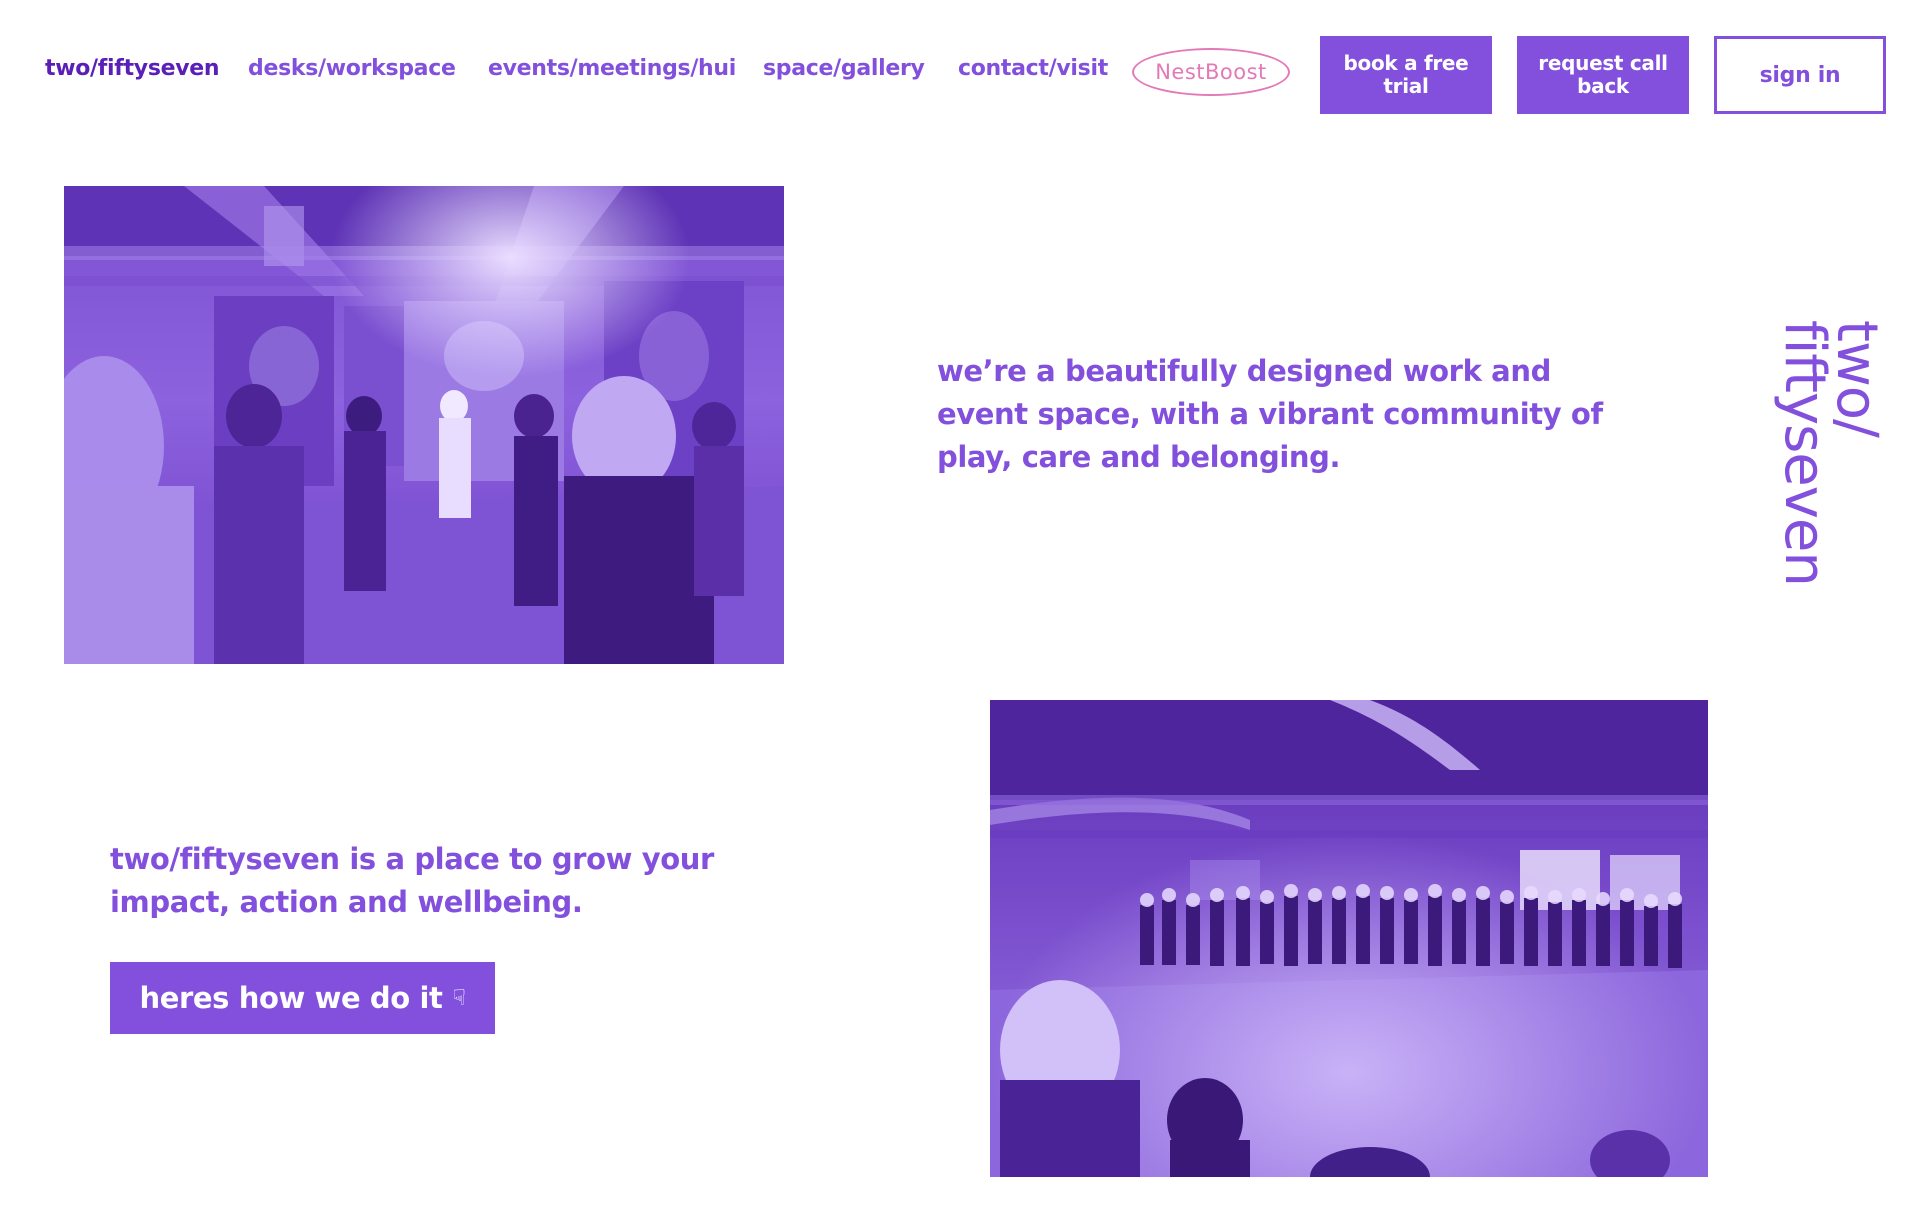 The image size is (1920, 1205). I want to click on book-free-trial-label: book a free trial, so click(1406, 74).